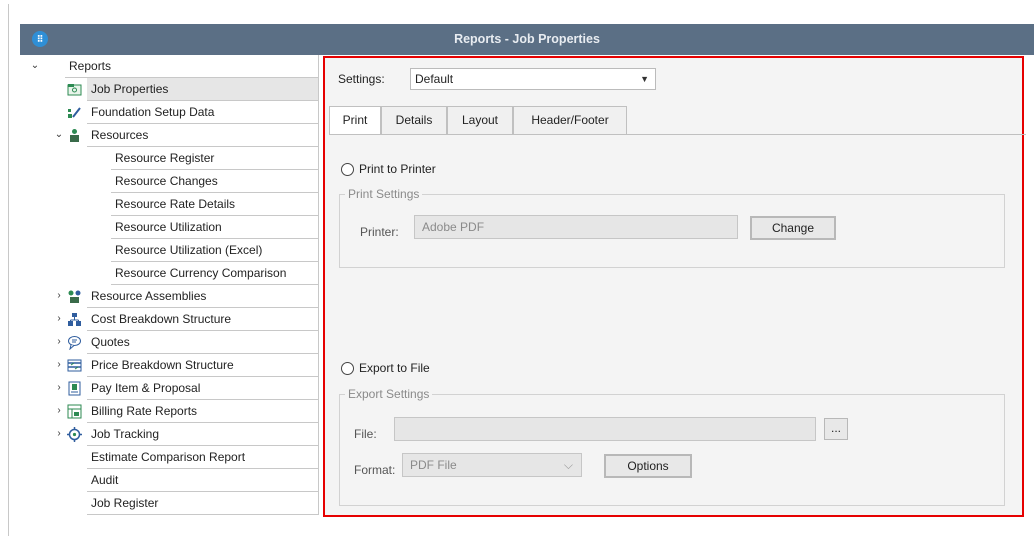  I want to click on export-to-file-radio, so click(347, 368).